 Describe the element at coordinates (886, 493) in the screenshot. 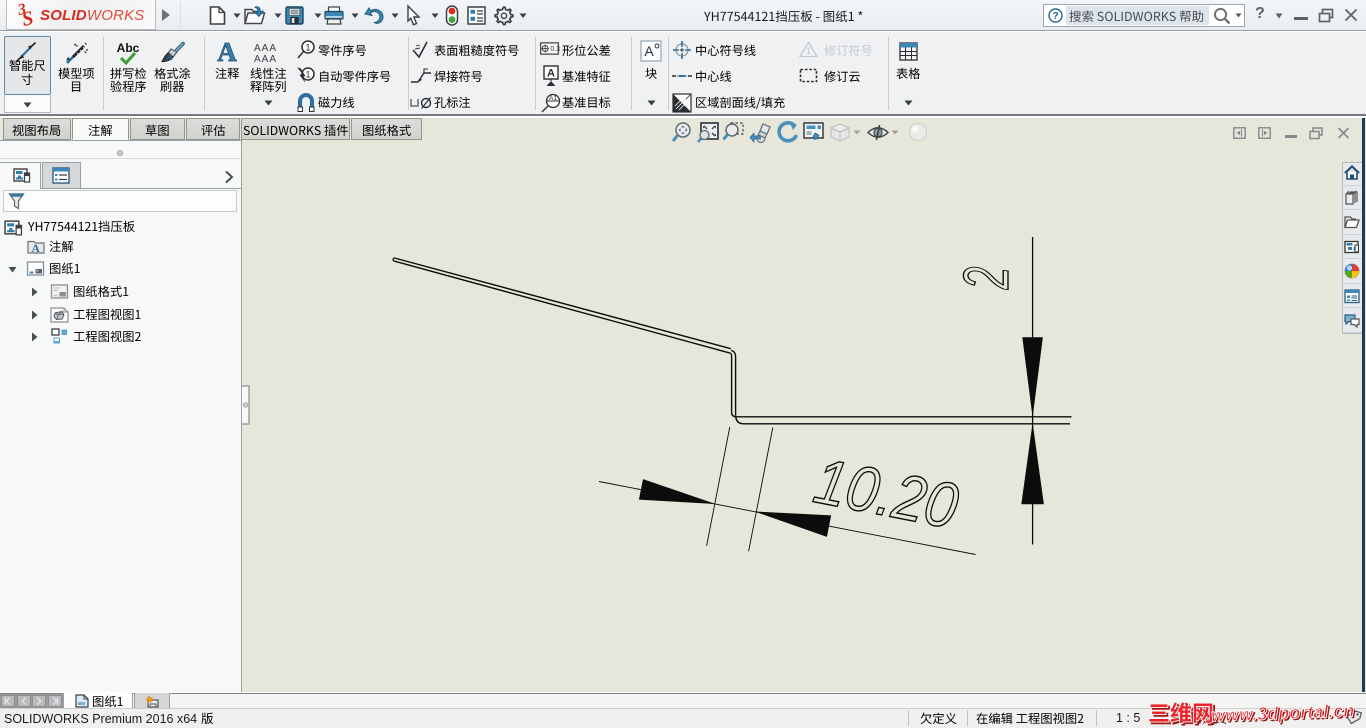

I see `svg-text: 10.20` at that location.